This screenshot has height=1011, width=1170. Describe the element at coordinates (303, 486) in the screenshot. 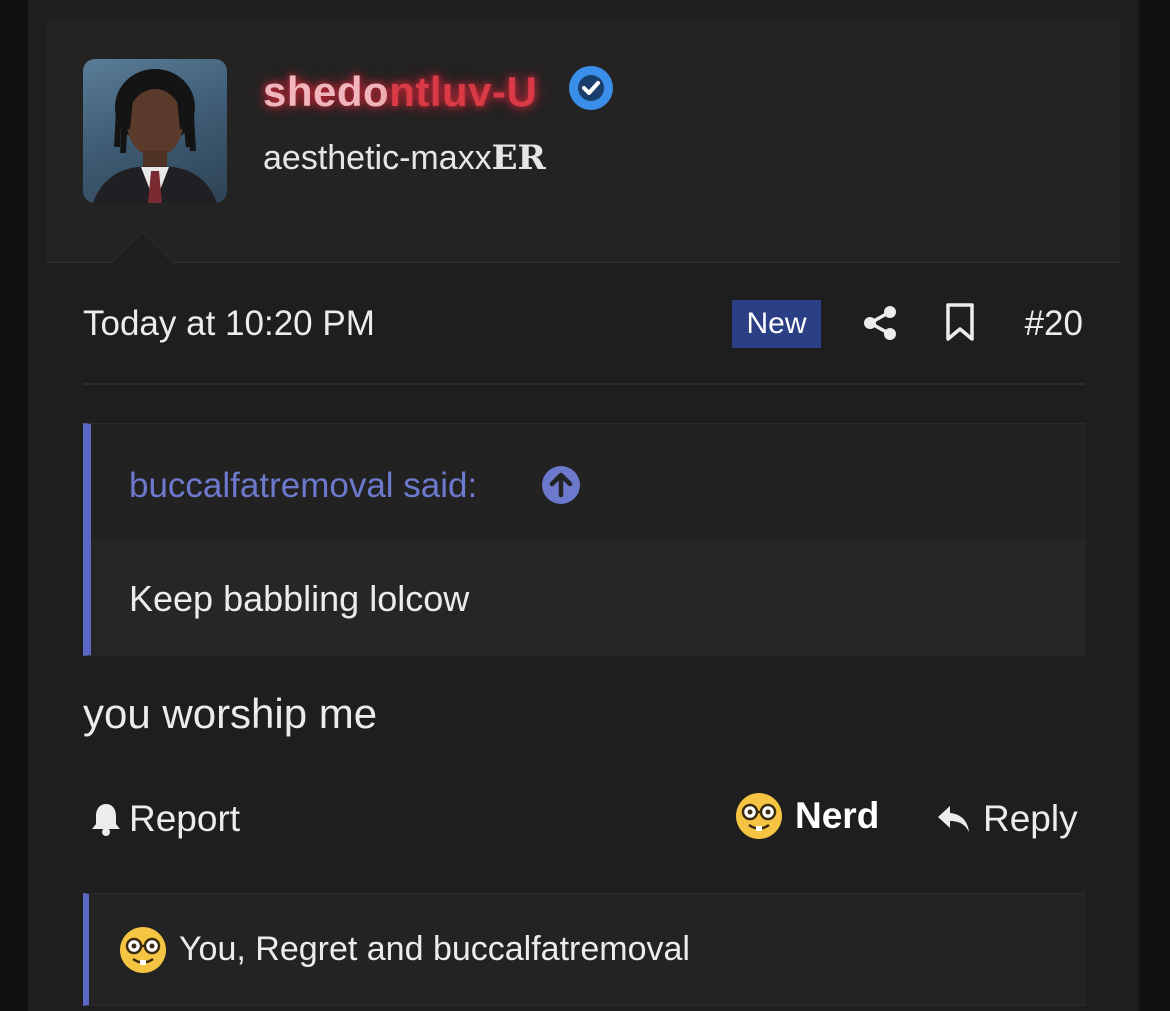

I see `quote-author: buccalfatremoval said:` at that location.